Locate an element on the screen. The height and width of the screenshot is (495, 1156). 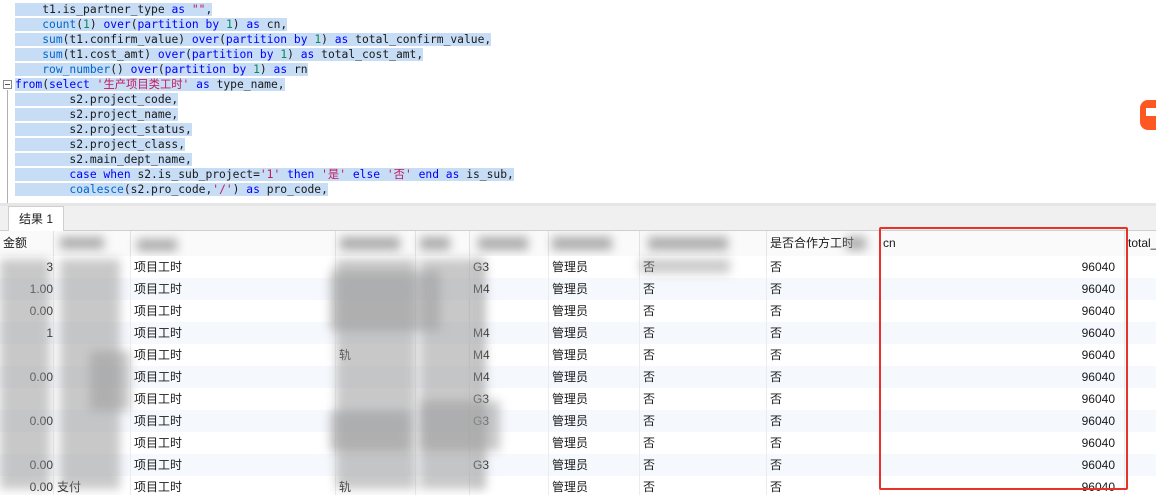
redacted-header is located at coordinates (157, 245).